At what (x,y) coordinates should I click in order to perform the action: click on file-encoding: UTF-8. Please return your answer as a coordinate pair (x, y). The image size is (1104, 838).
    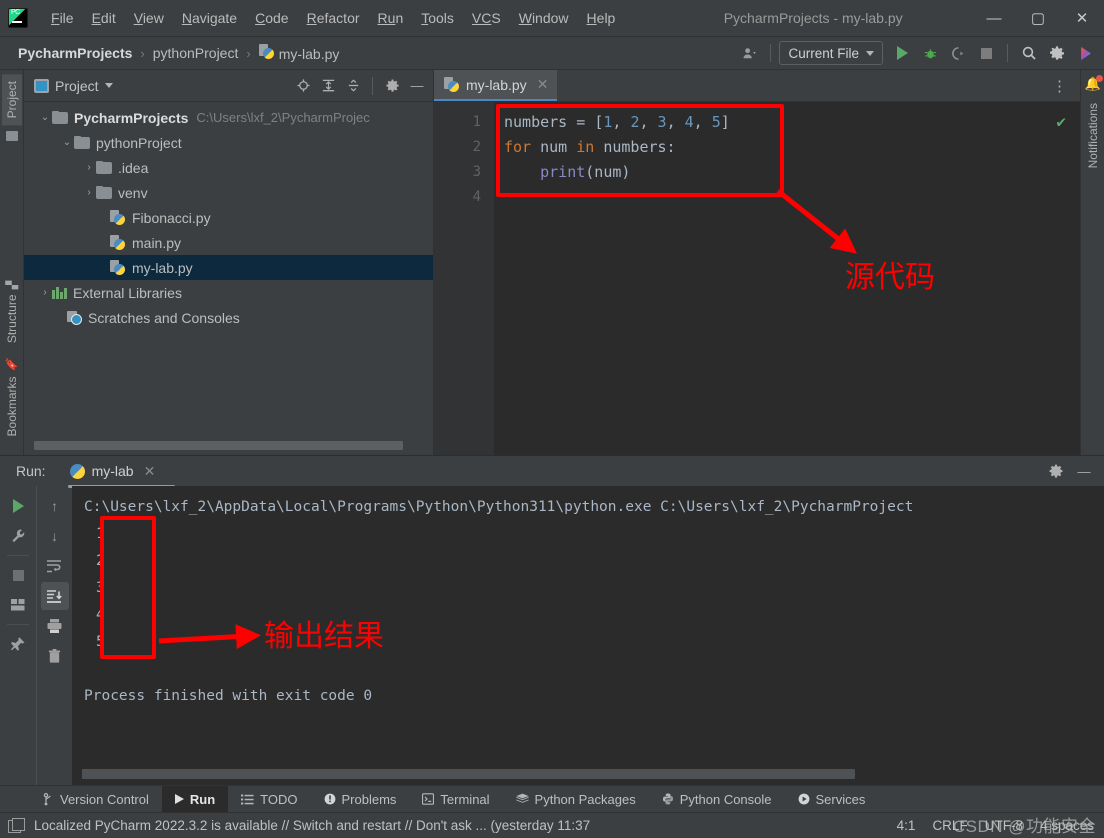
    Looking at the image, I should click on (1004, 825).